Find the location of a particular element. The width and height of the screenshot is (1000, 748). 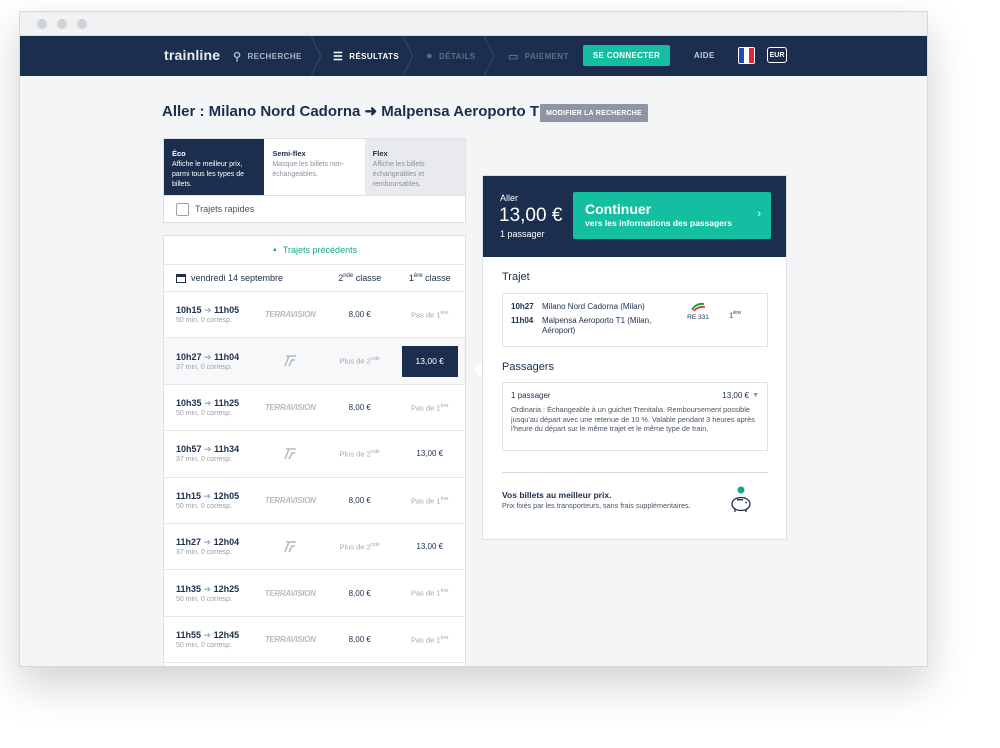

fare-tab-desc: Masque les billets non-échangeables. is located at coordinates (308, 169).